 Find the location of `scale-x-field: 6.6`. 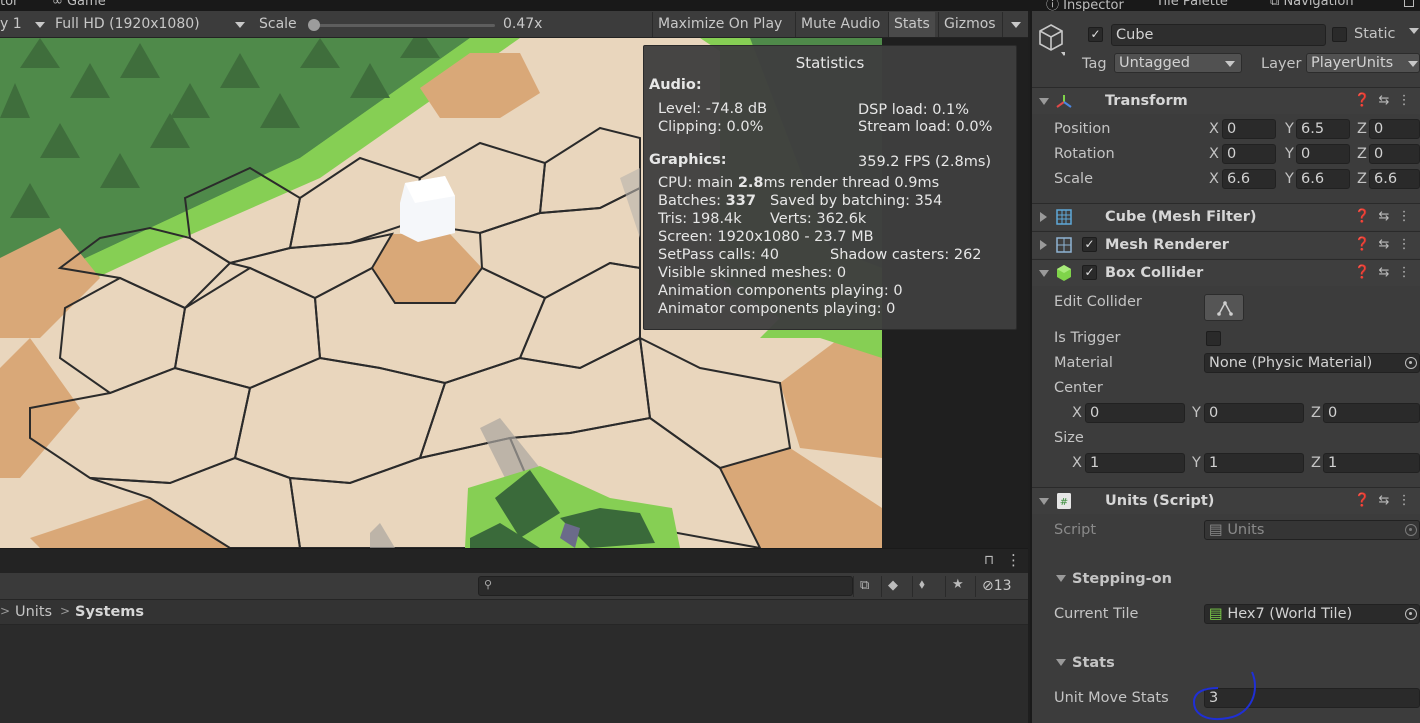

scale-x-field: 6.6 is located at coordinates (1249, 179).